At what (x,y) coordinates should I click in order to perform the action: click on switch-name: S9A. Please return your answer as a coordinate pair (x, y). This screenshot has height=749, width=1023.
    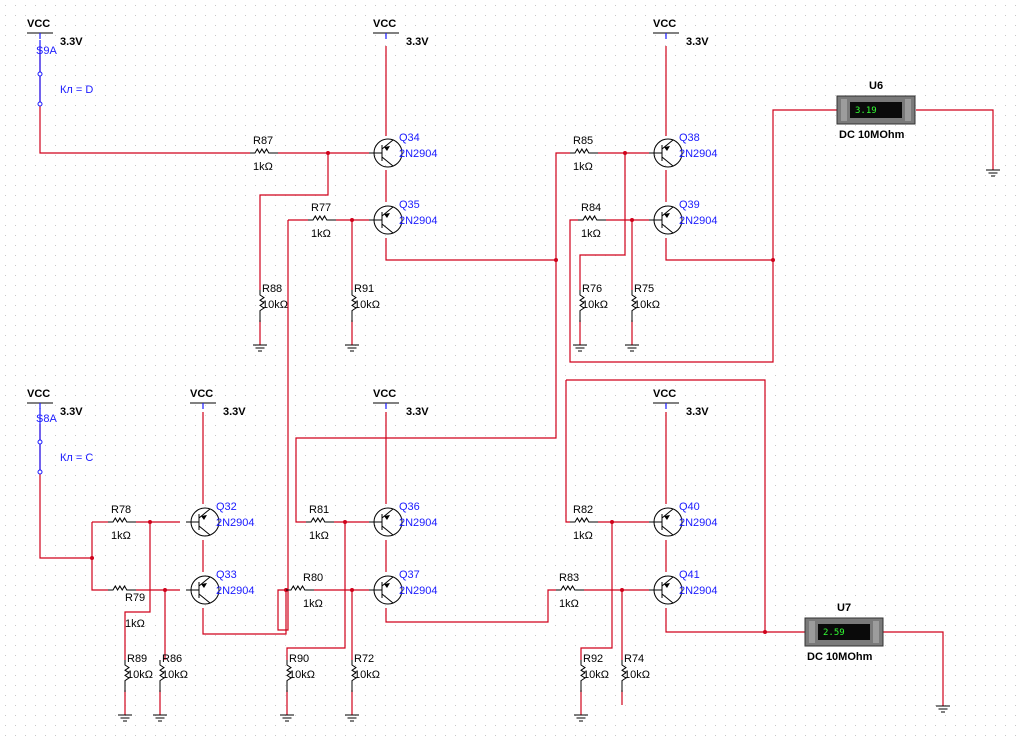
    Looking at the image, I should click on (46, 51).